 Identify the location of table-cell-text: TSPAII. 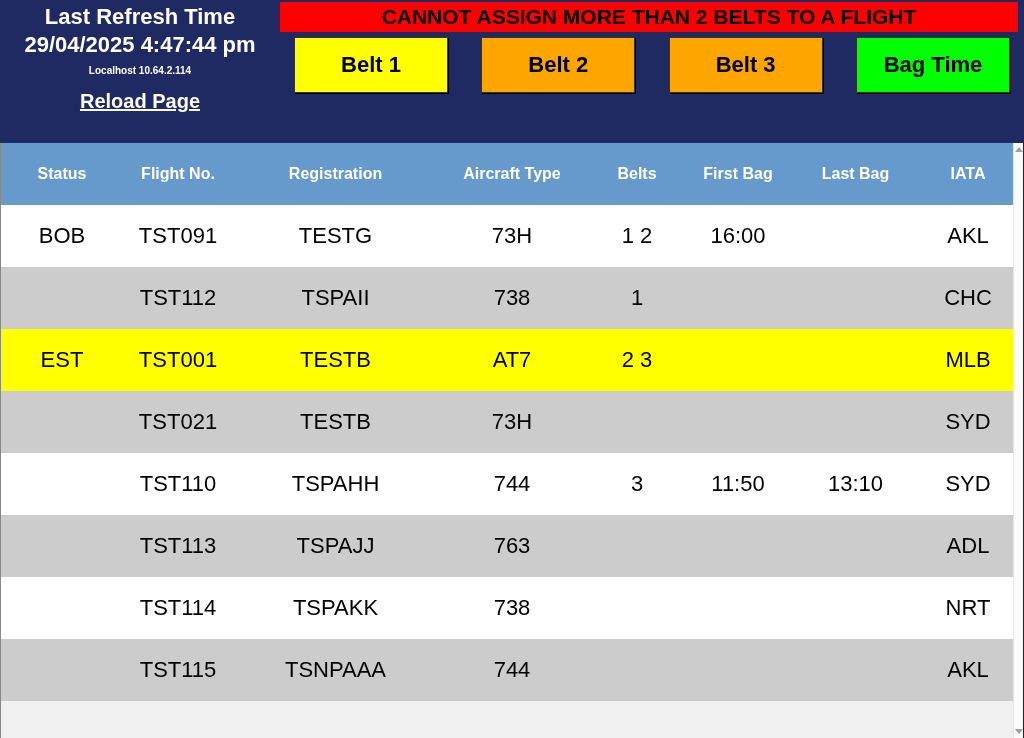
(335, 298).